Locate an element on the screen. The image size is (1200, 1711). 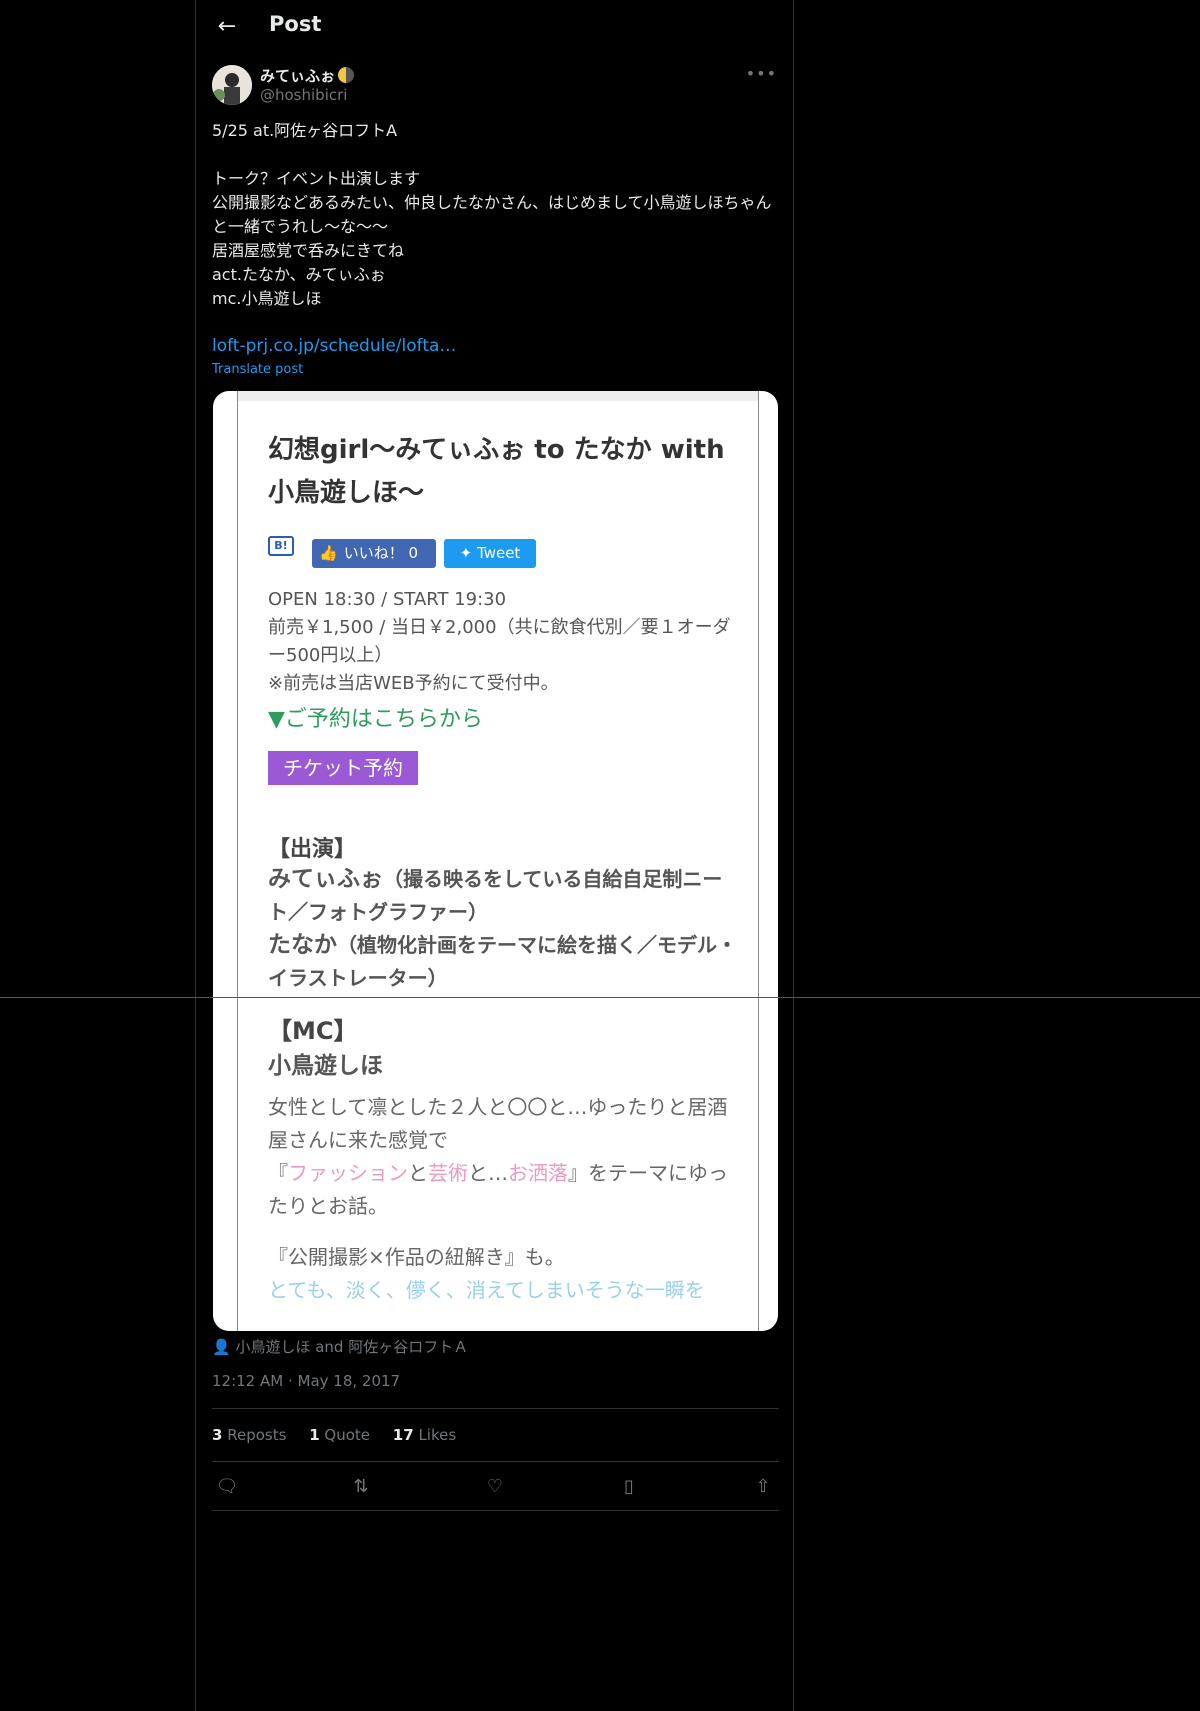
tagged-users: 👤 小鳥遊しほ and 阿佐ヶ谷ロフトＡ is located at coordinates (340, 1346).